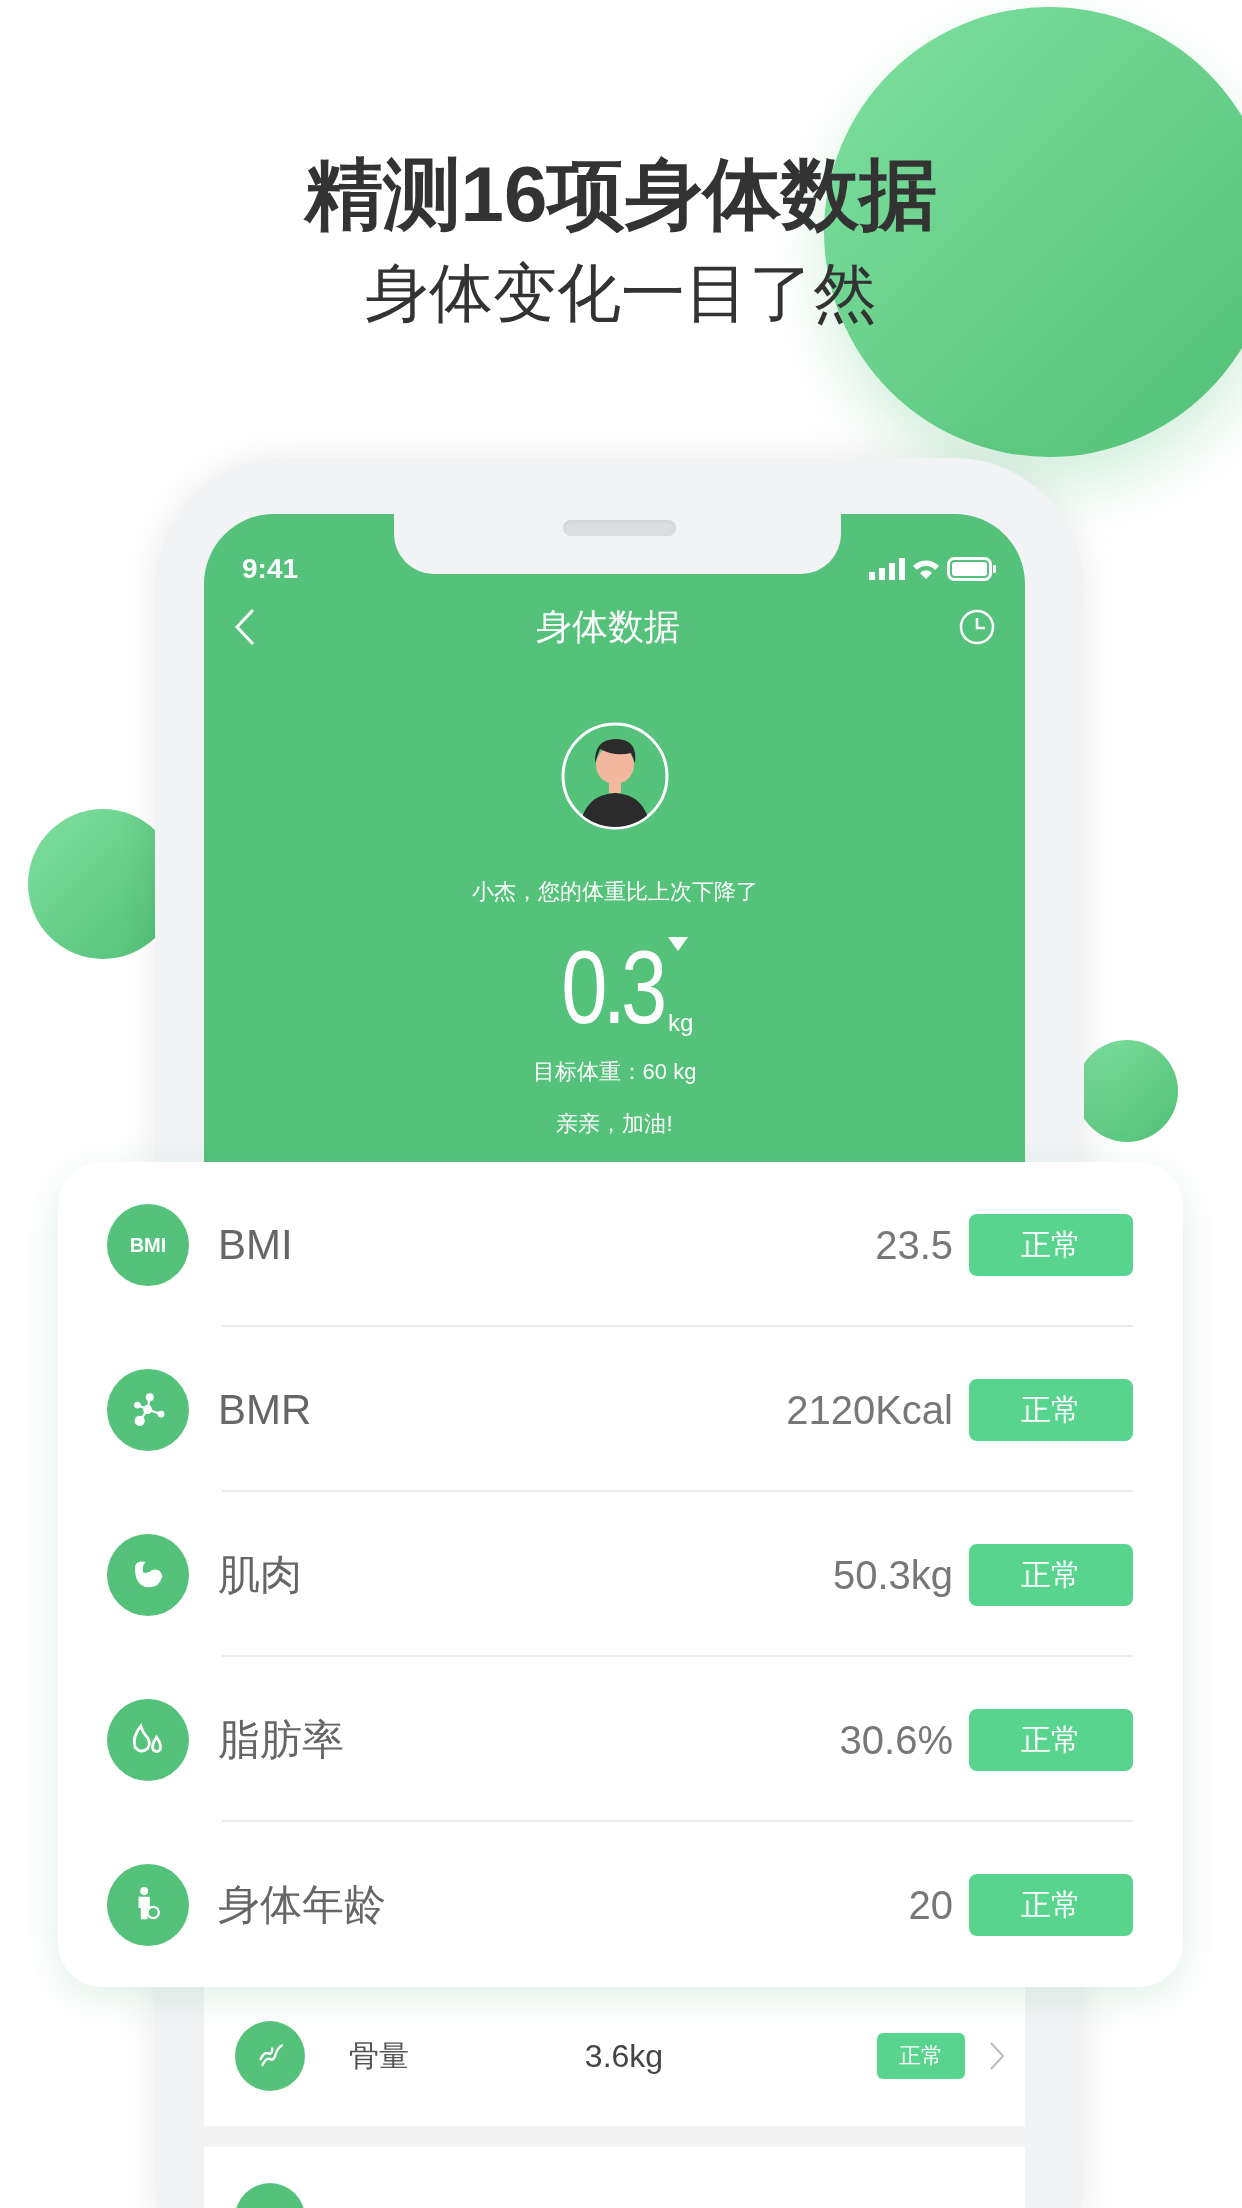 The height and width of the screenshot is (2208, 1242). I want to click on history-icon, so click(977, 627).